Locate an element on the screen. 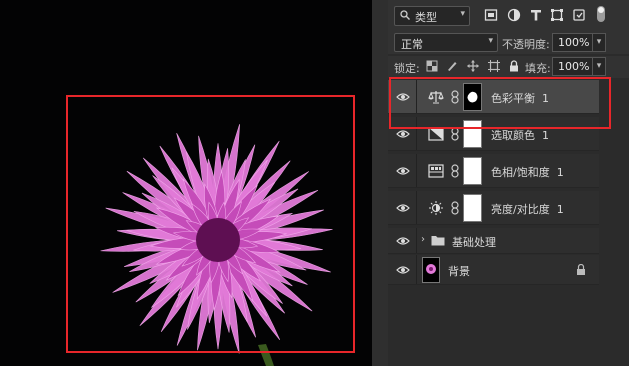  layer-row-group: › 基础处理 is located at coordinates (493, 241).